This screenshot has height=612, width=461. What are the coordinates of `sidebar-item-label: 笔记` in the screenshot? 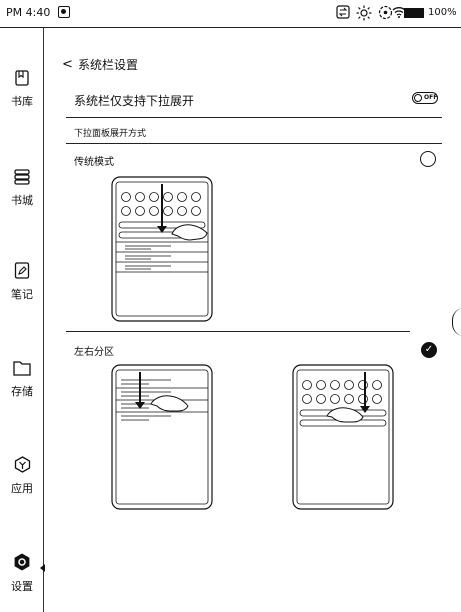 It's located at (22, 294).